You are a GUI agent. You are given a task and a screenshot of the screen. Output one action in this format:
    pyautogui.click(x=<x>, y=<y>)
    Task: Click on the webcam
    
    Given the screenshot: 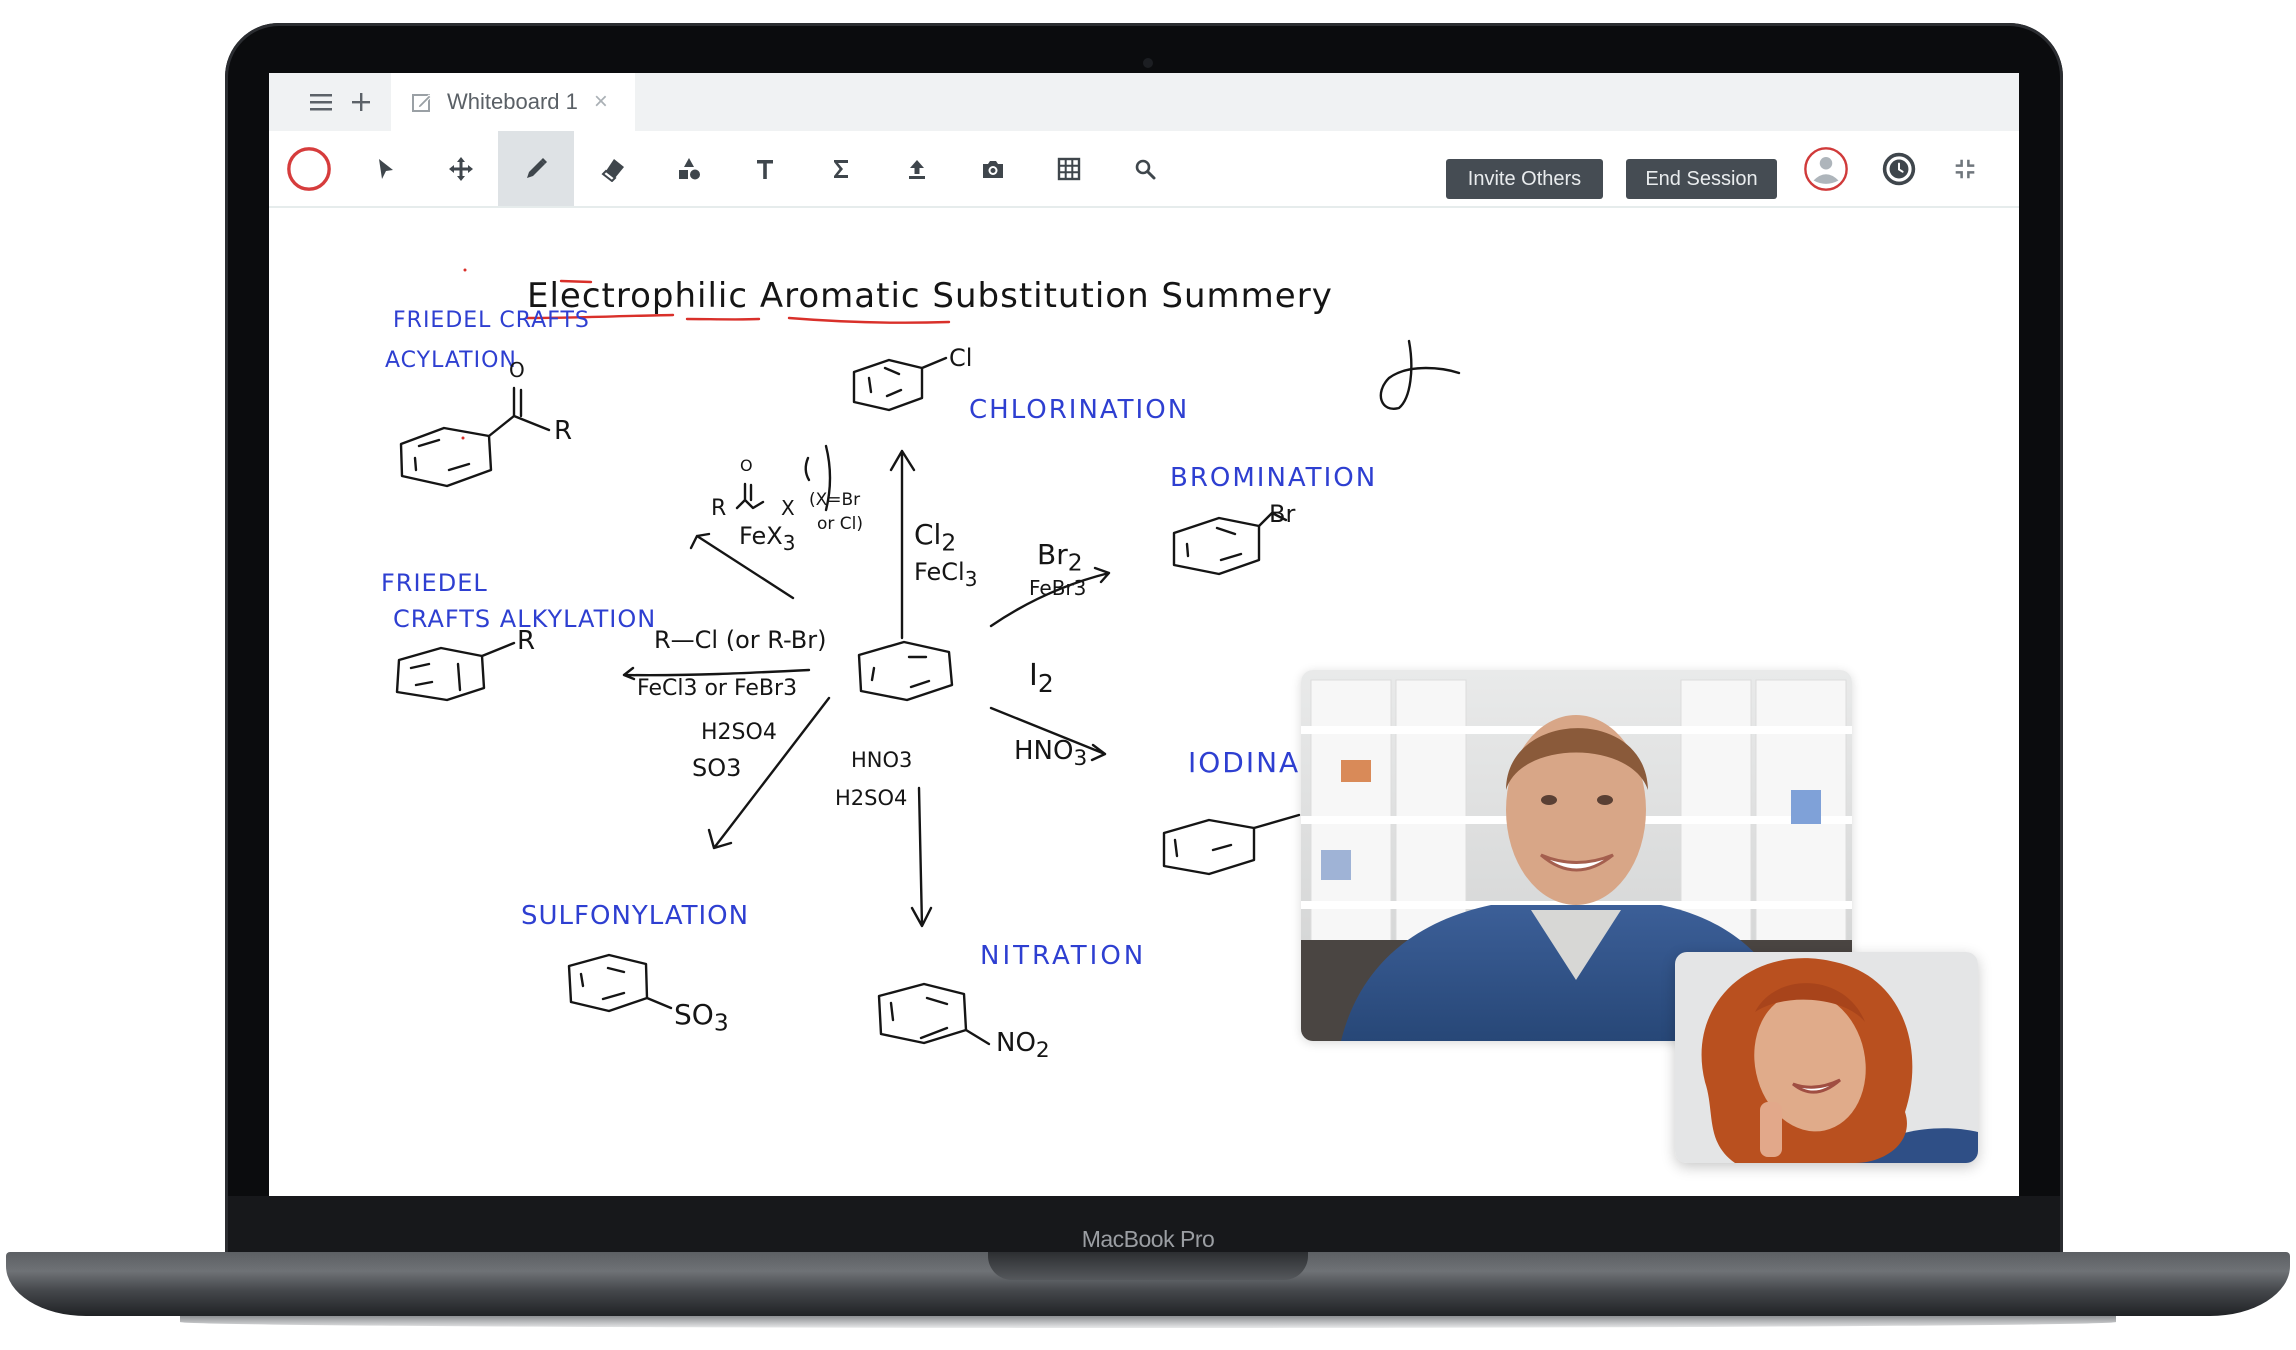 What is the action you would take?
    pyautogui.click(x=1148, y=63)
    